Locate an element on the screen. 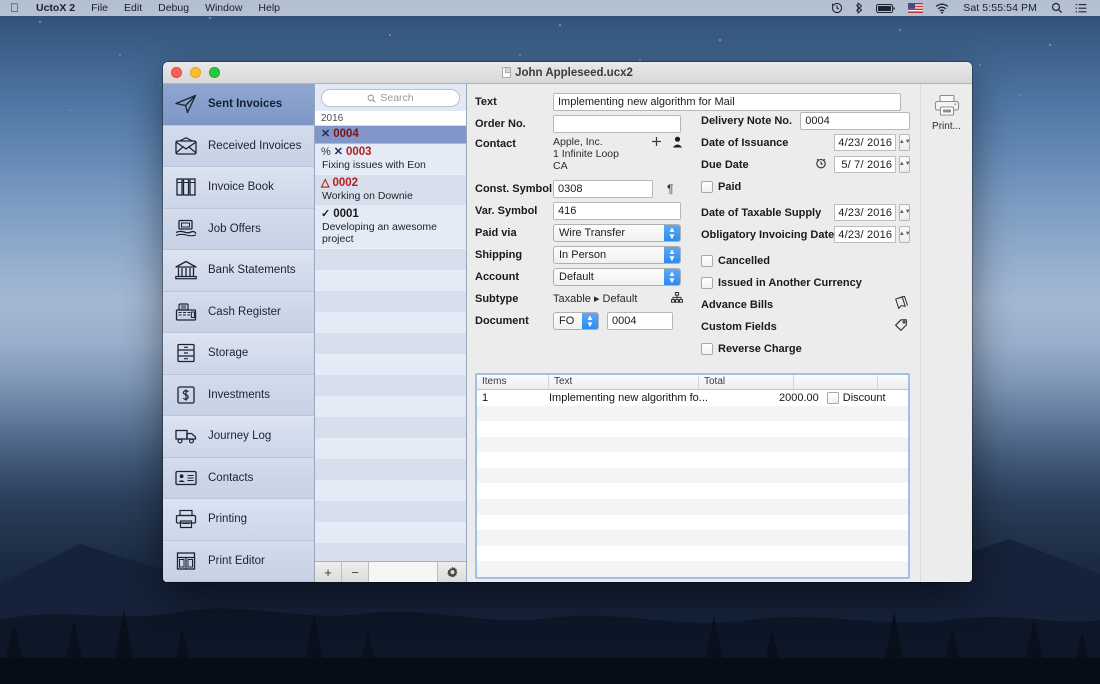  list-item: % ✕ 0003 Fixing issues with Eon is located at coordinates (390, 159).